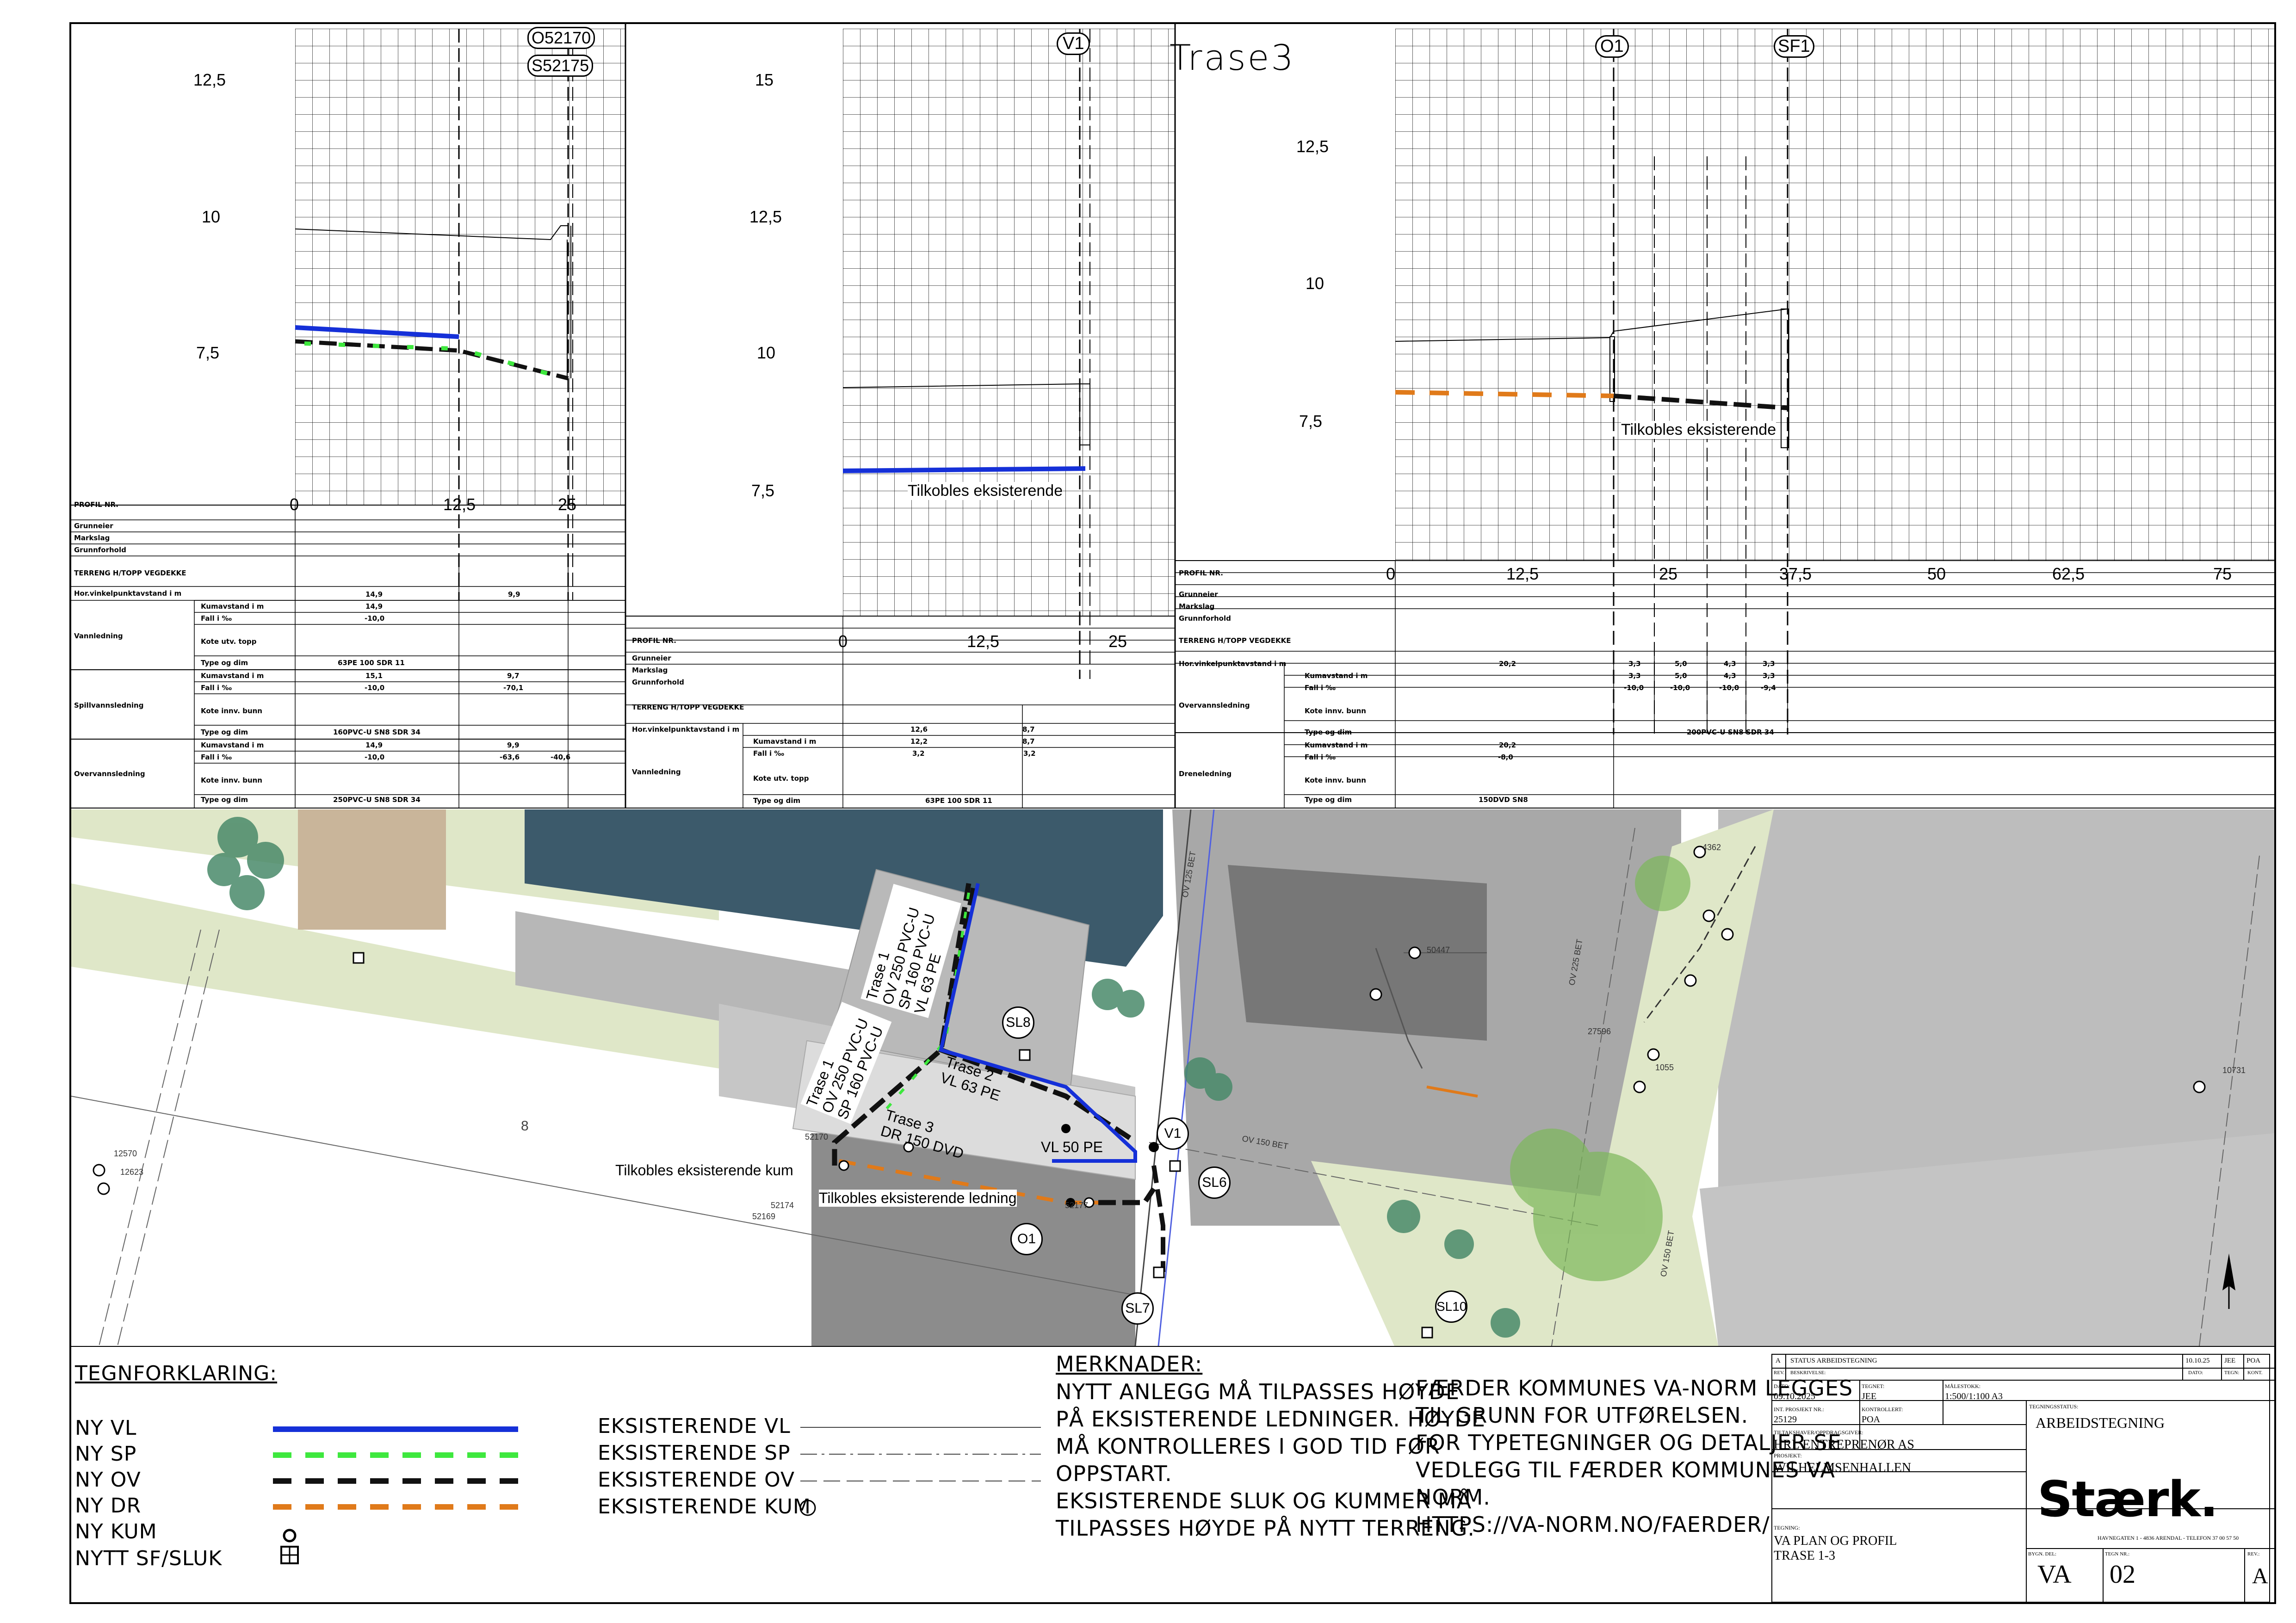 The width and height of the screenshot is (2296, 1623). What do you see at coordinates (688, 707) in the screenshot?
I see `row-label: TERRENG H/TOPP VEGDEKKE` at bounding box center [688, 707].